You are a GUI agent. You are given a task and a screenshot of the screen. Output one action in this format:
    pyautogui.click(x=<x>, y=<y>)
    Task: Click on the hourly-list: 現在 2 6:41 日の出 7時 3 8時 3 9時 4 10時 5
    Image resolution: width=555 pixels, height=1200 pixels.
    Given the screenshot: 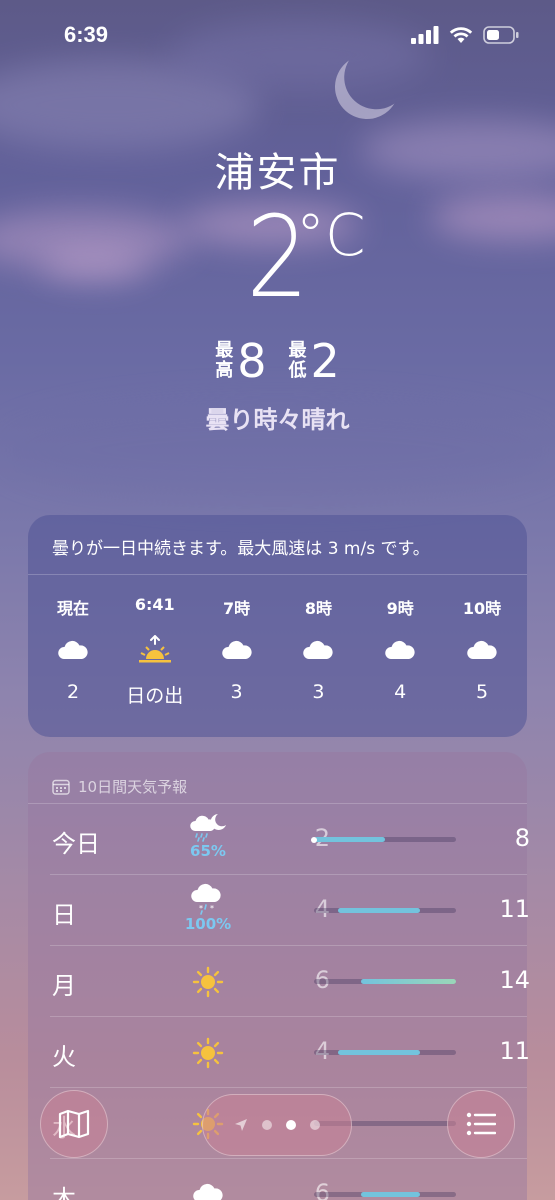 What is the action you would take?
    pyautogui.click(x=277, y=641)
    